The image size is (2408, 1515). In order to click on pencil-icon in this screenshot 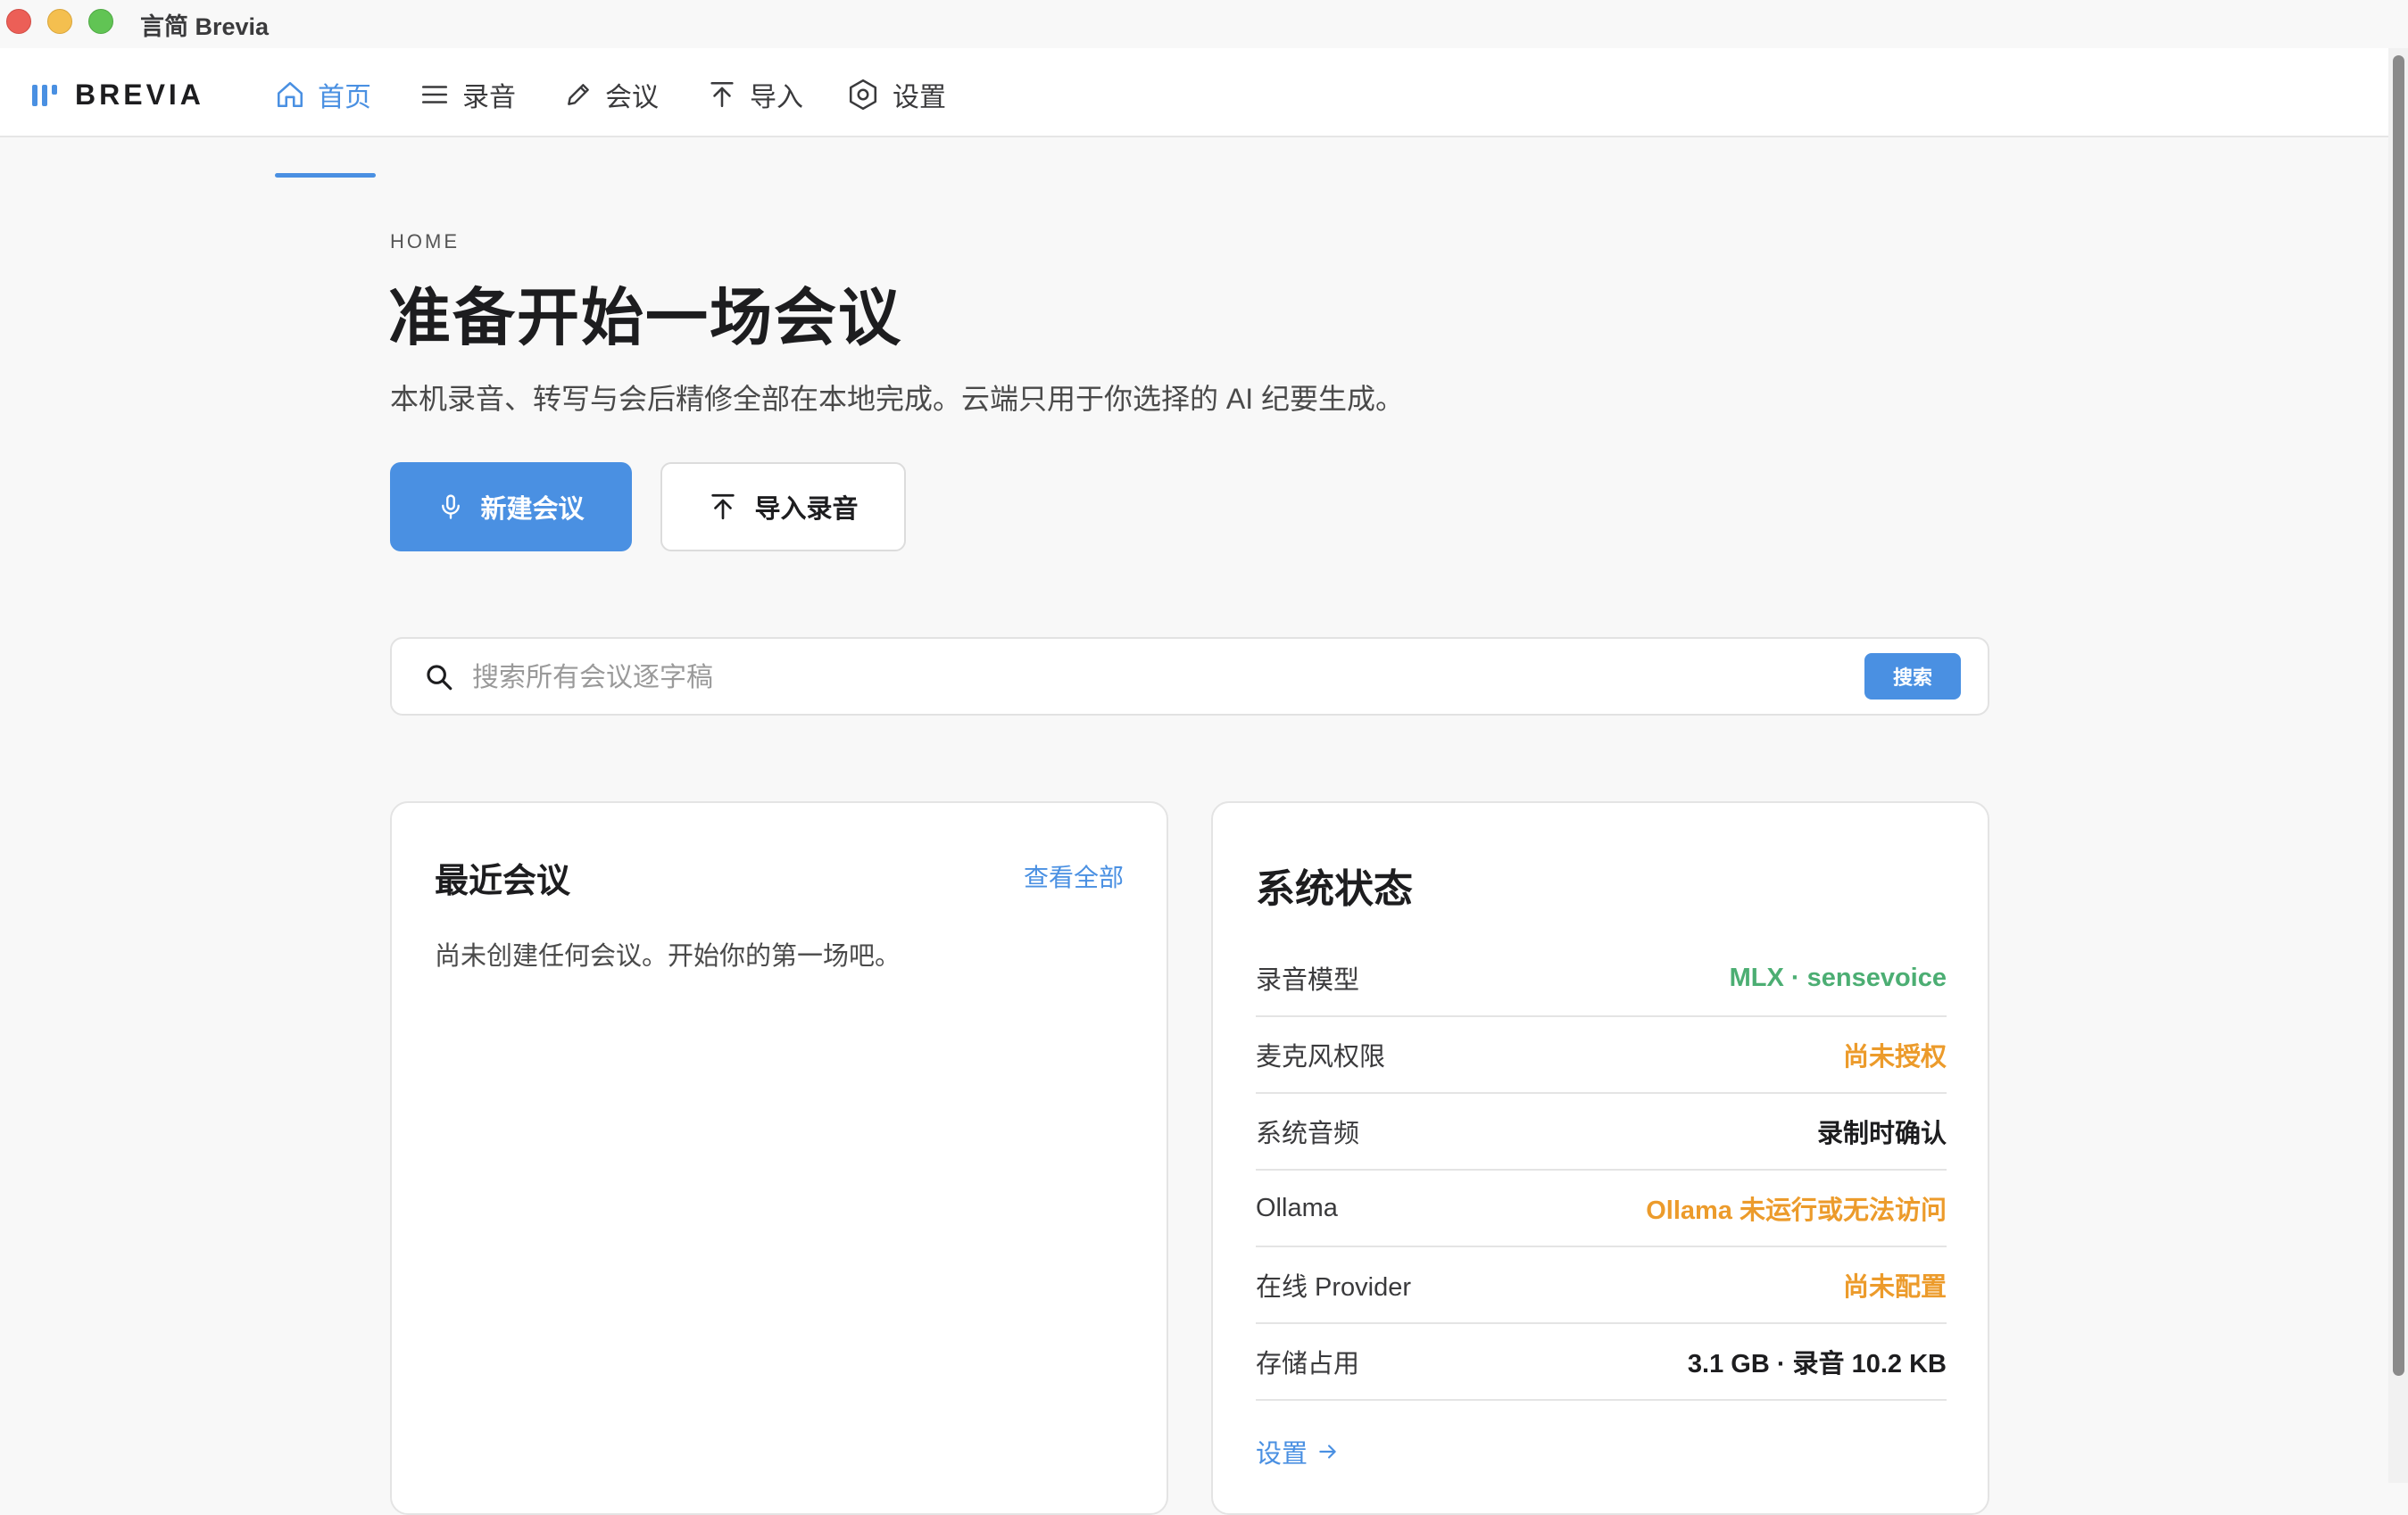, I will do `click(578, 95)`.